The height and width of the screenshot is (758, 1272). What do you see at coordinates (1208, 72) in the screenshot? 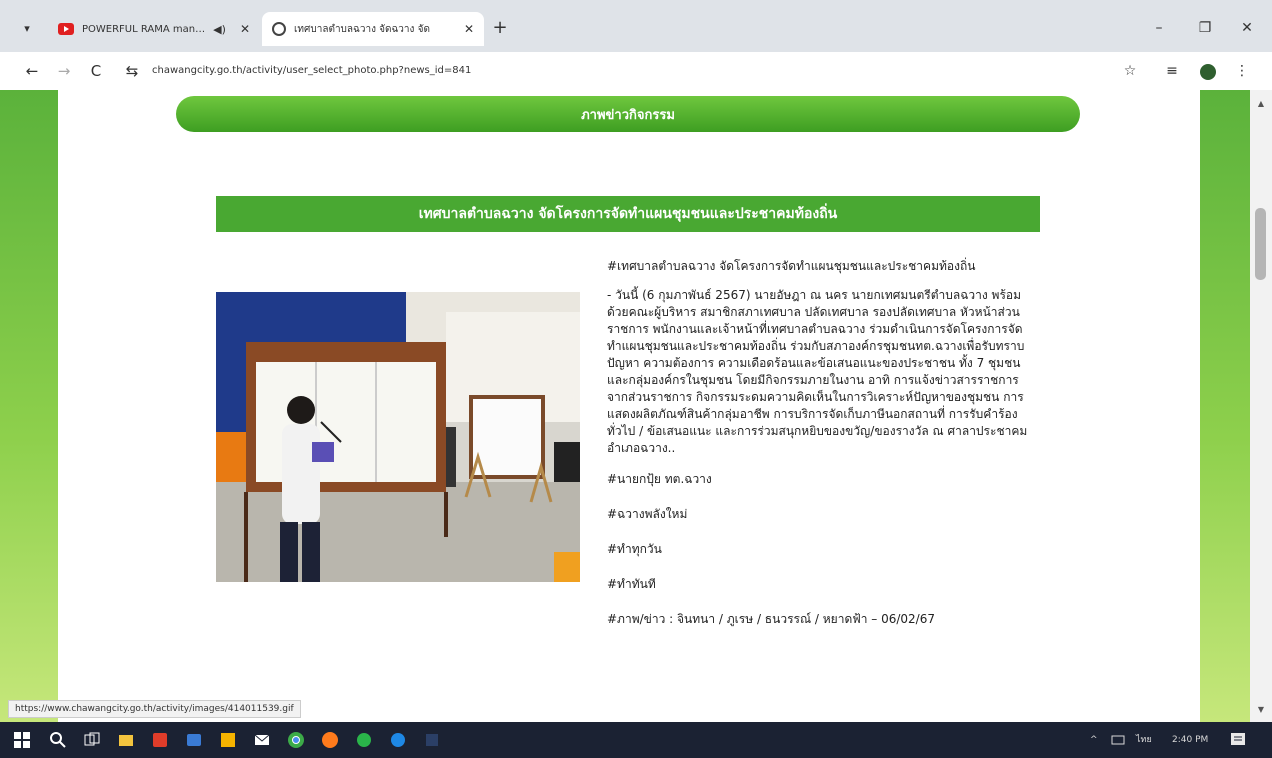
I see `profile-avatar` at bounding box center [1208, 72].